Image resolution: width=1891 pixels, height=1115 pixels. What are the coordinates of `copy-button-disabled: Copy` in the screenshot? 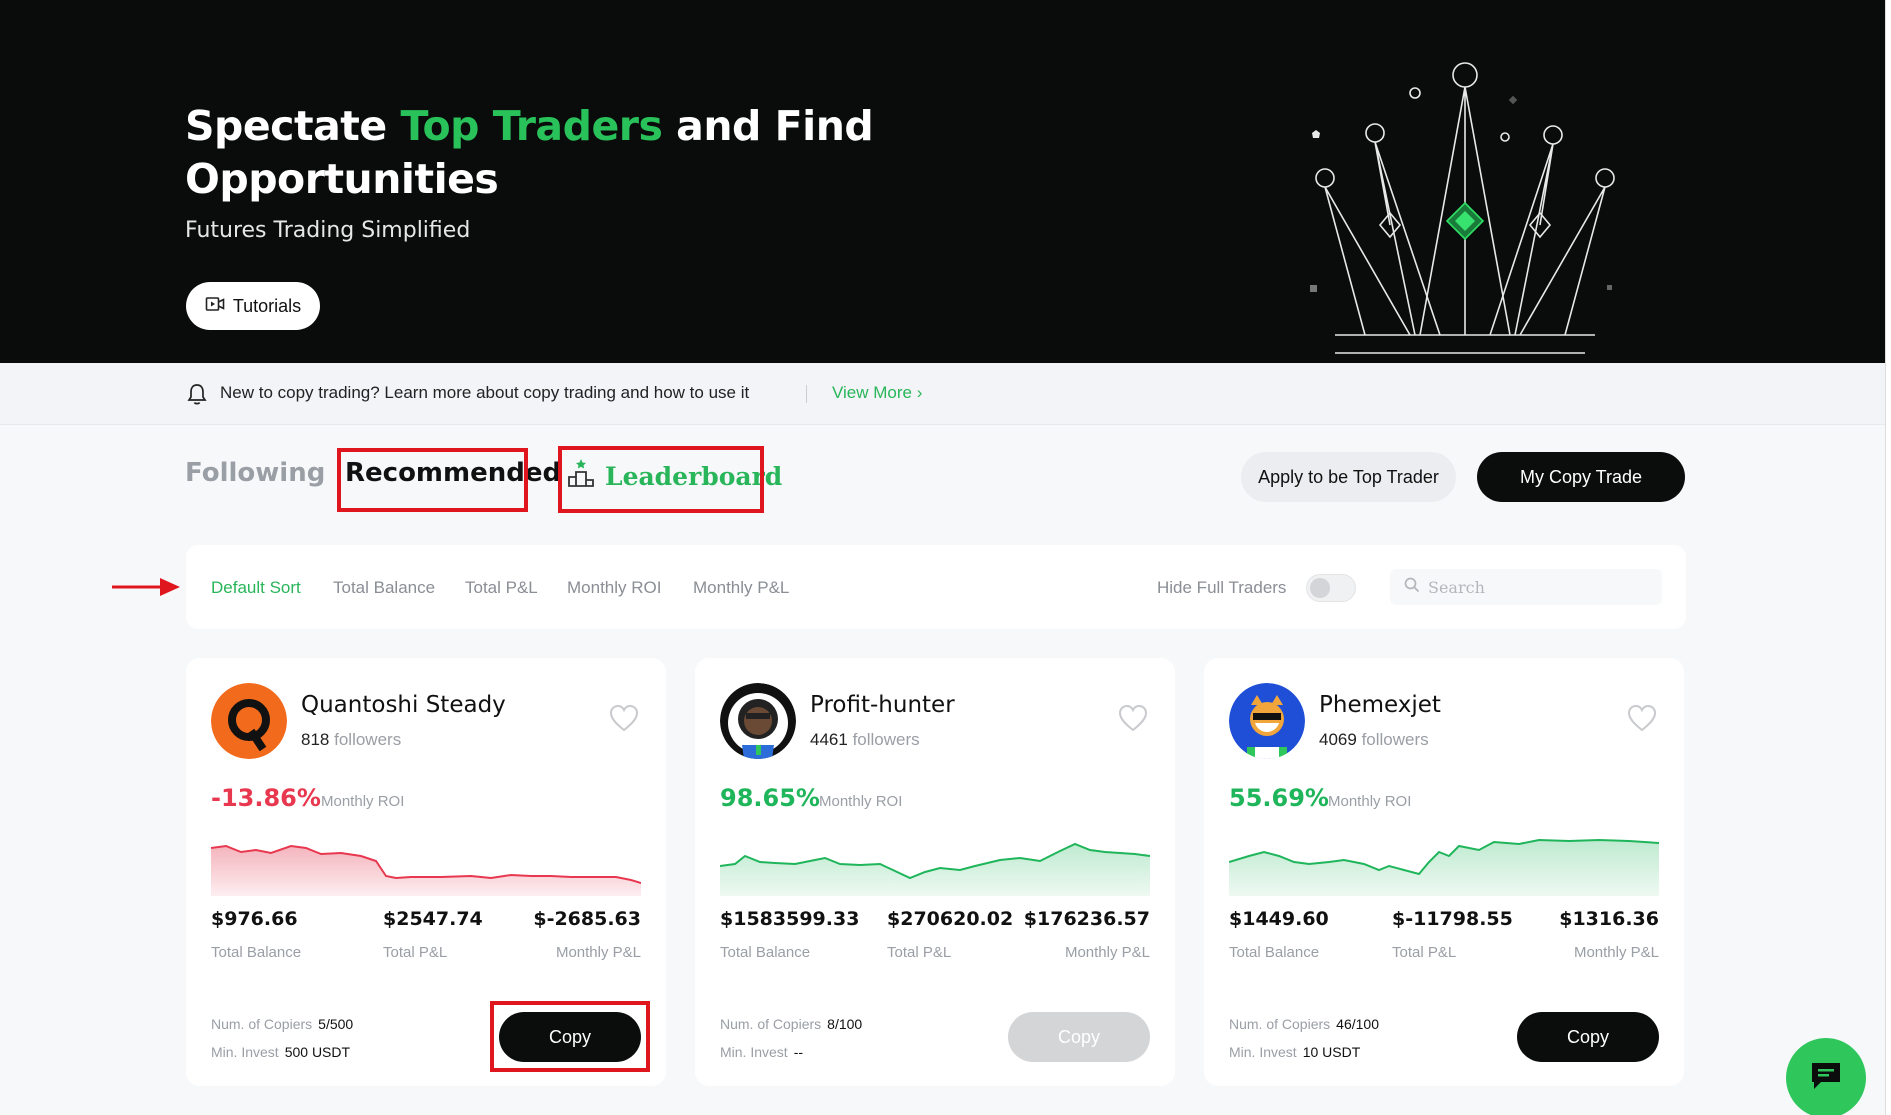 It's located at (1079, 1037).